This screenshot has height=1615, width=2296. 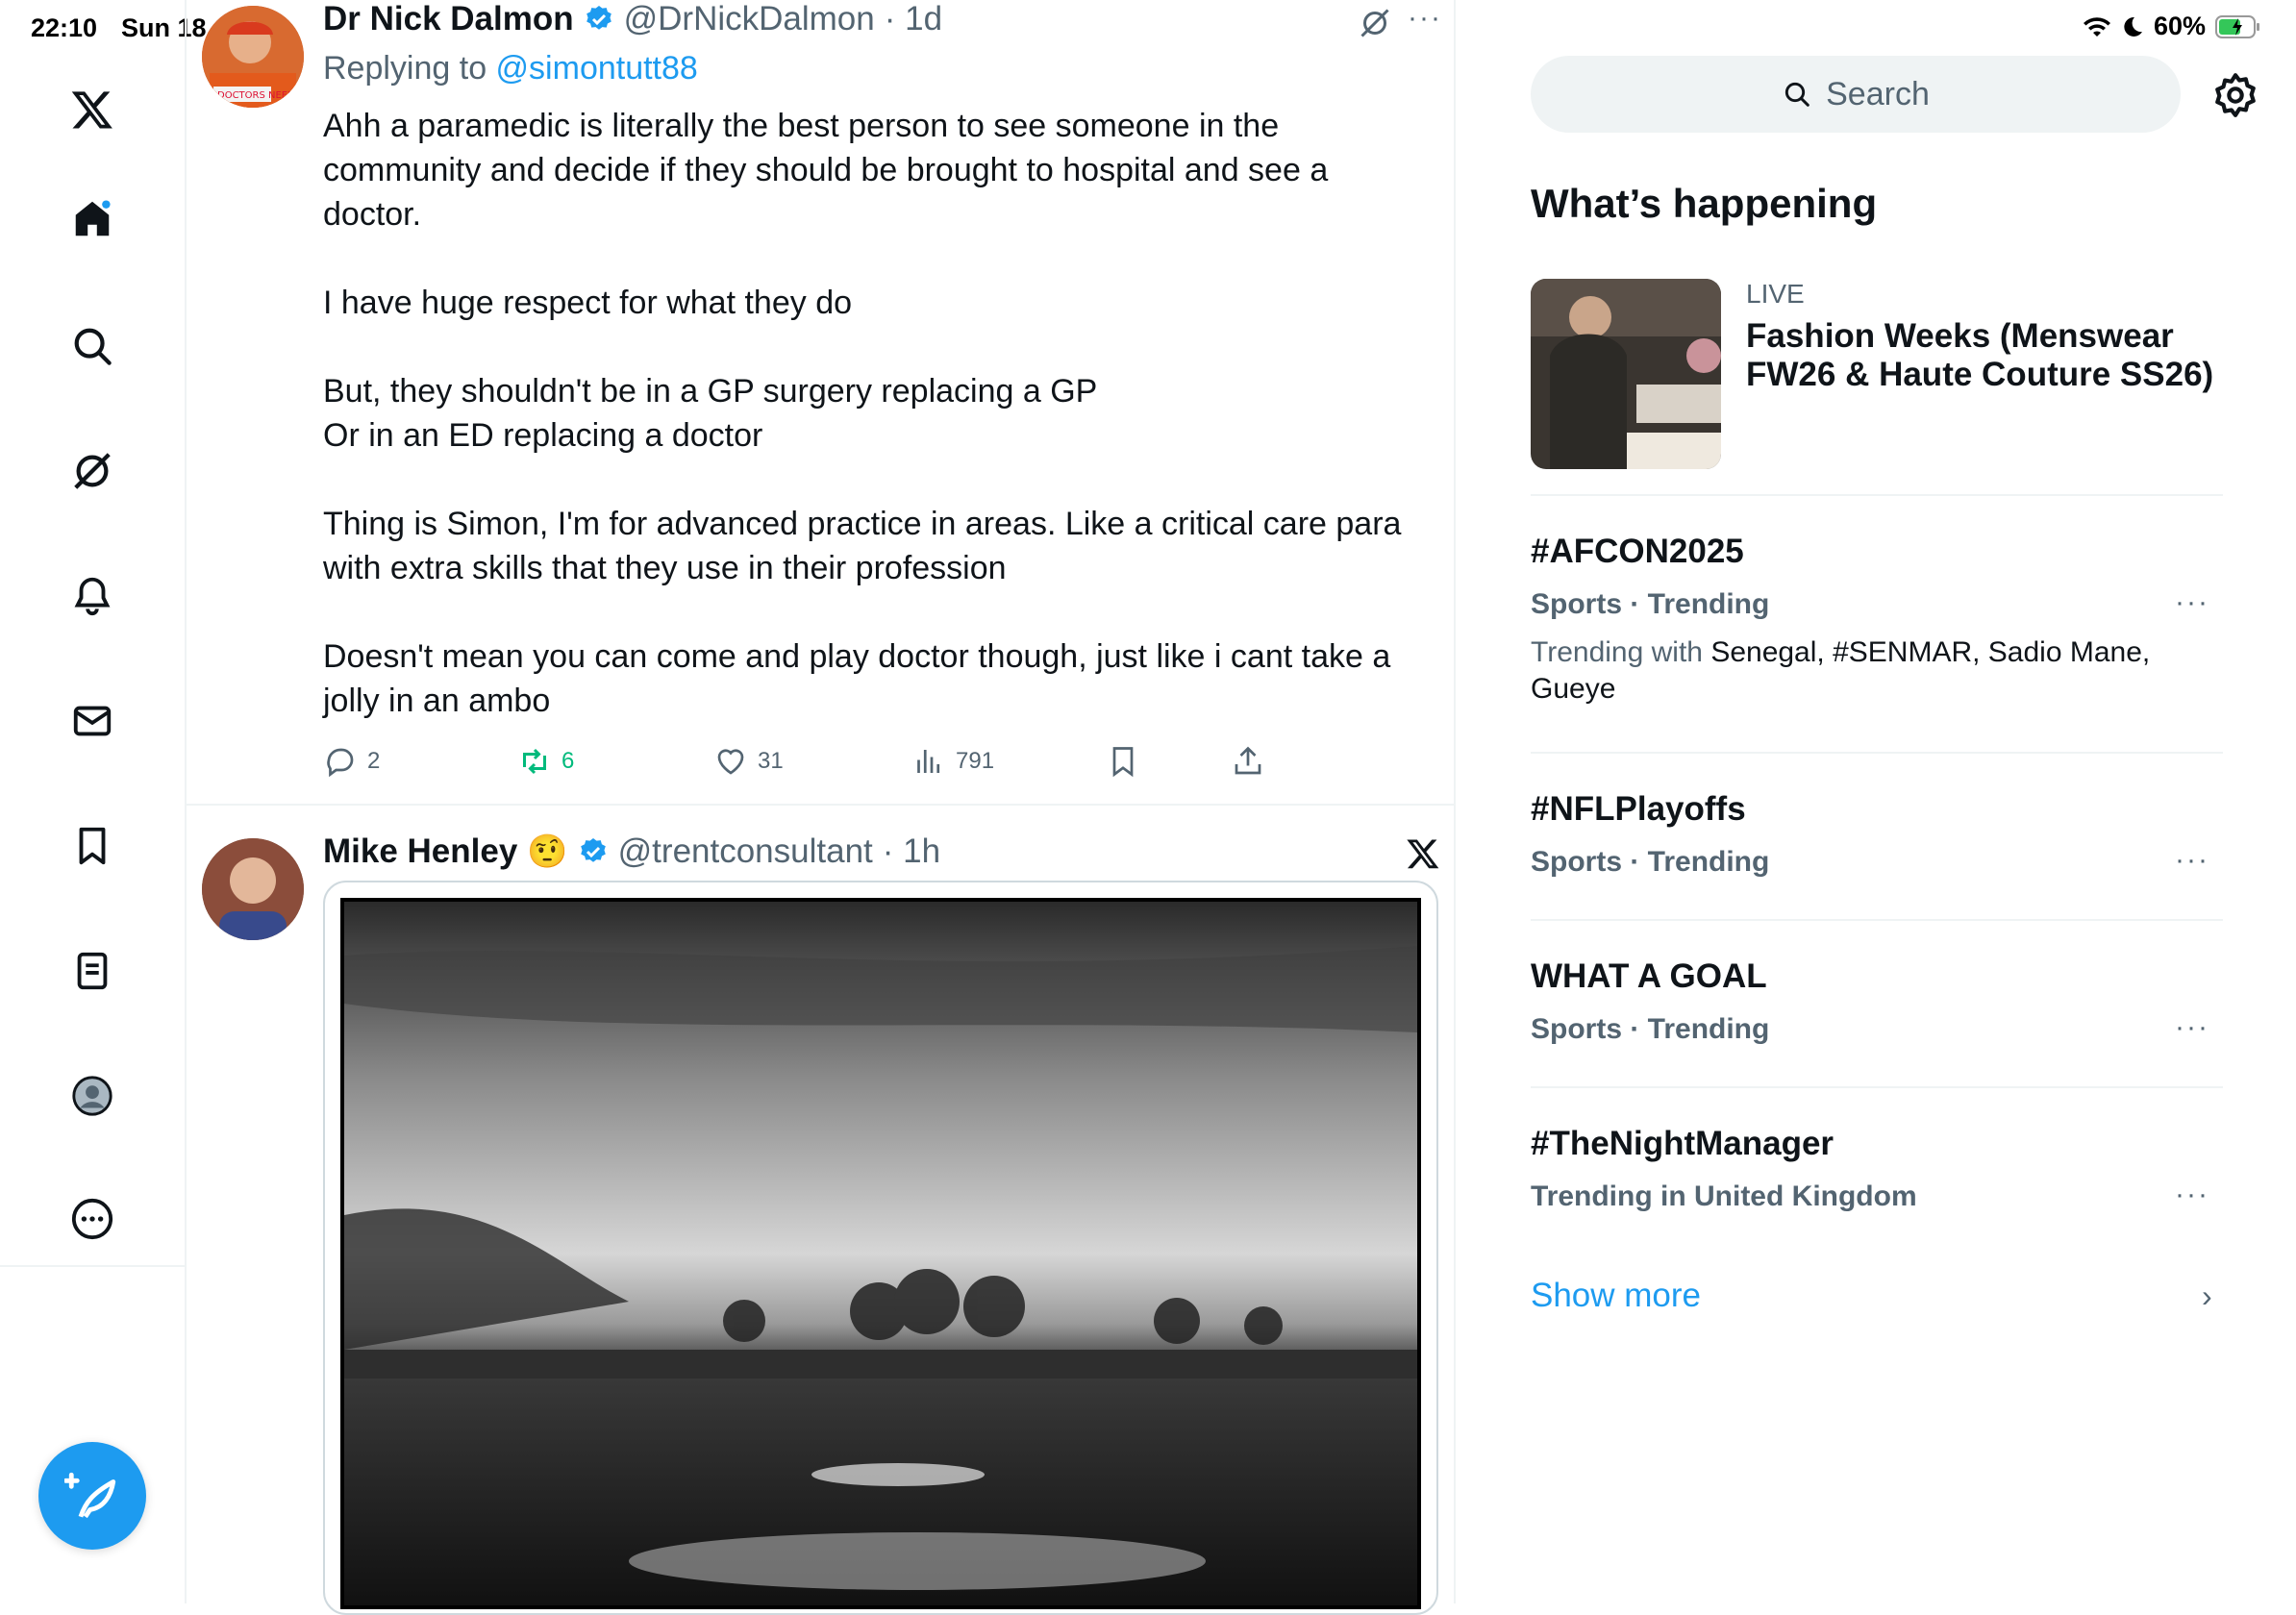 What do you see at coordinates (340, 763) in the screenshot?
I see `reply-icon` at bounding box center [340, 763].